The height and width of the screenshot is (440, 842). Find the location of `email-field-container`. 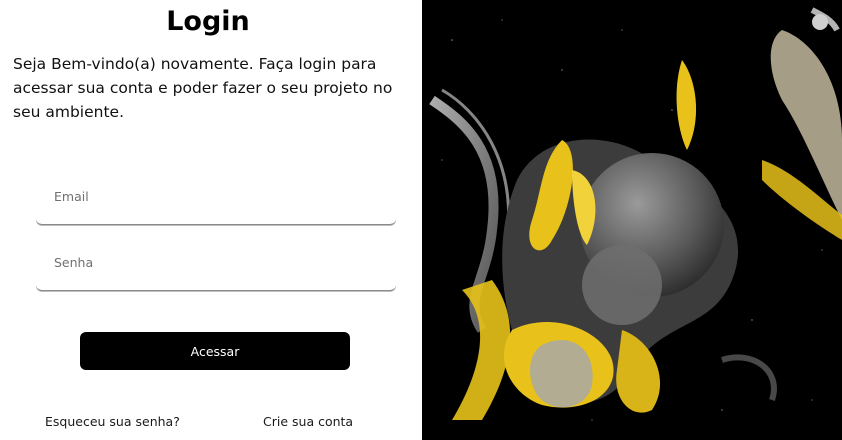

email-field-container is located at coordinates (216, 197).